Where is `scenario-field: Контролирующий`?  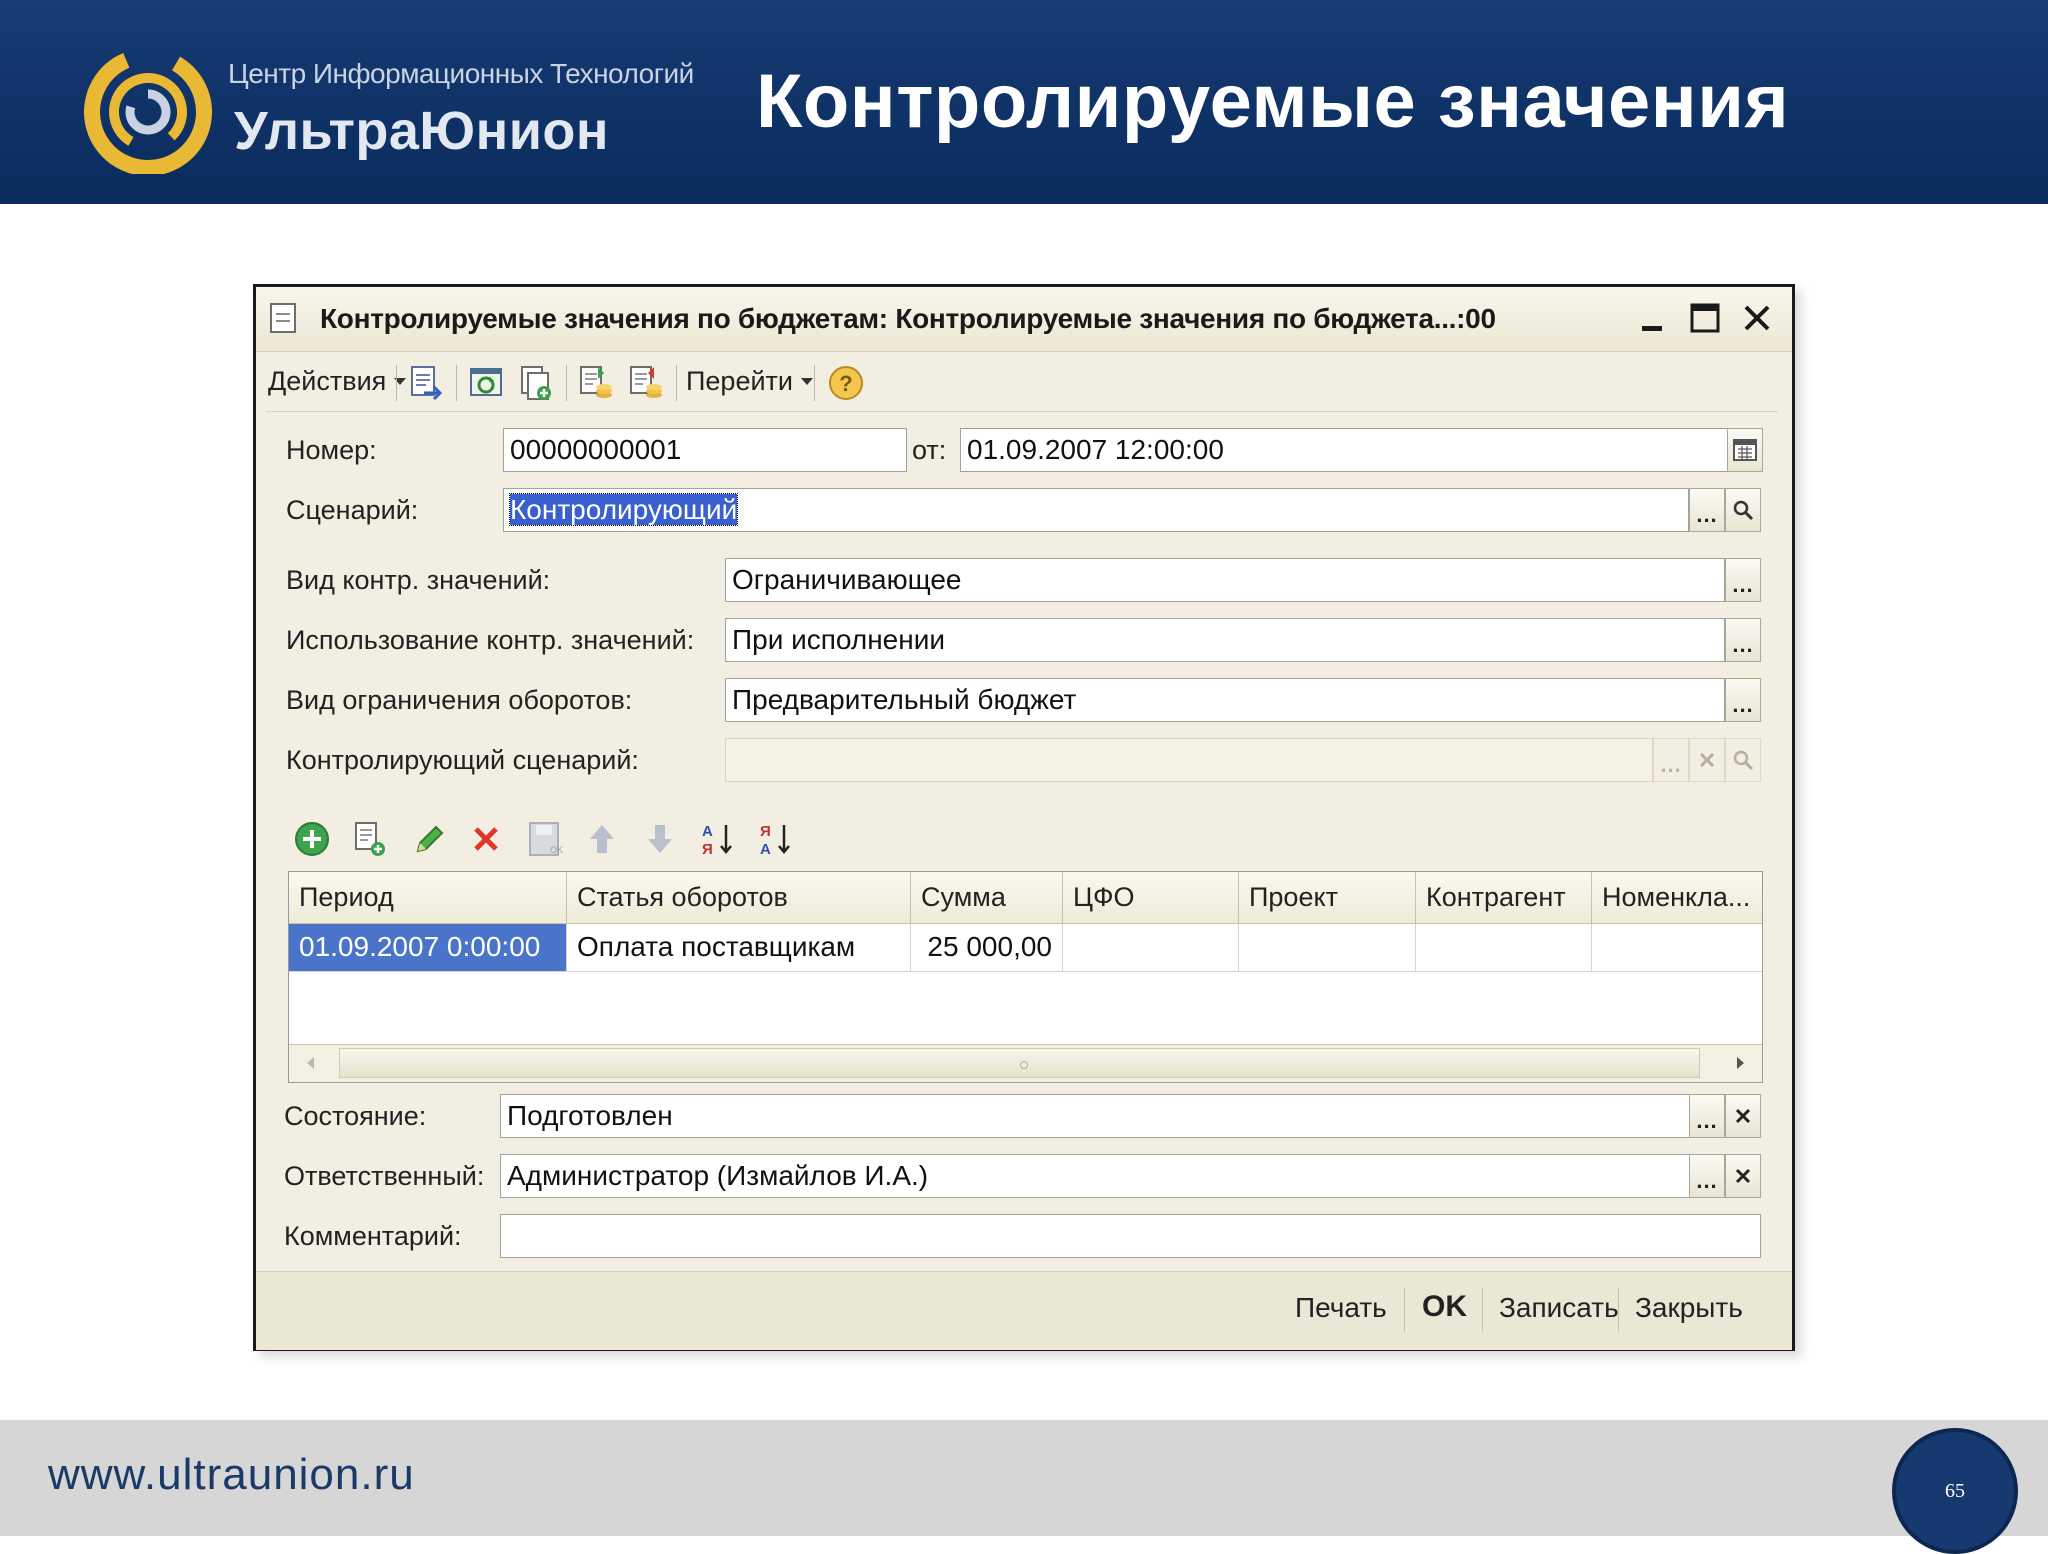
scenario-field: Контролирующий is located at coordinates (1096, 510).